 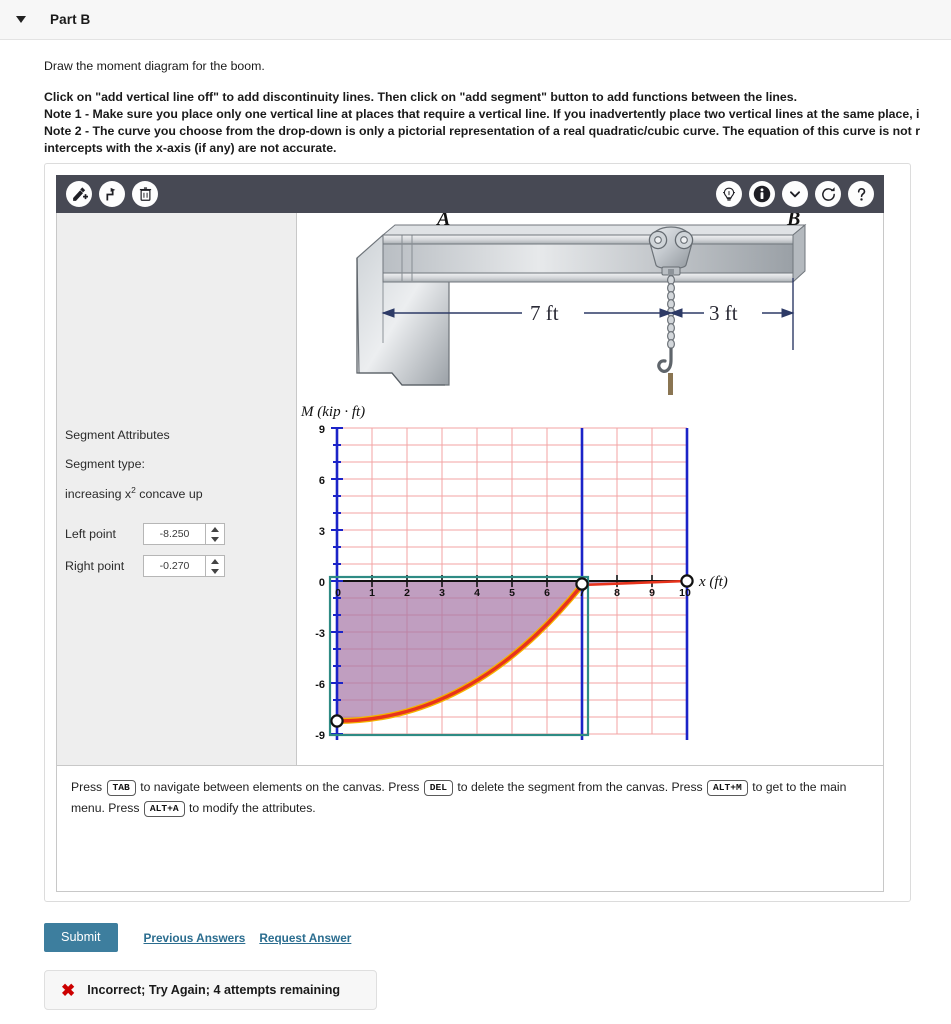 I want to click on submit-button: Submit, so click(x=81, y=937).